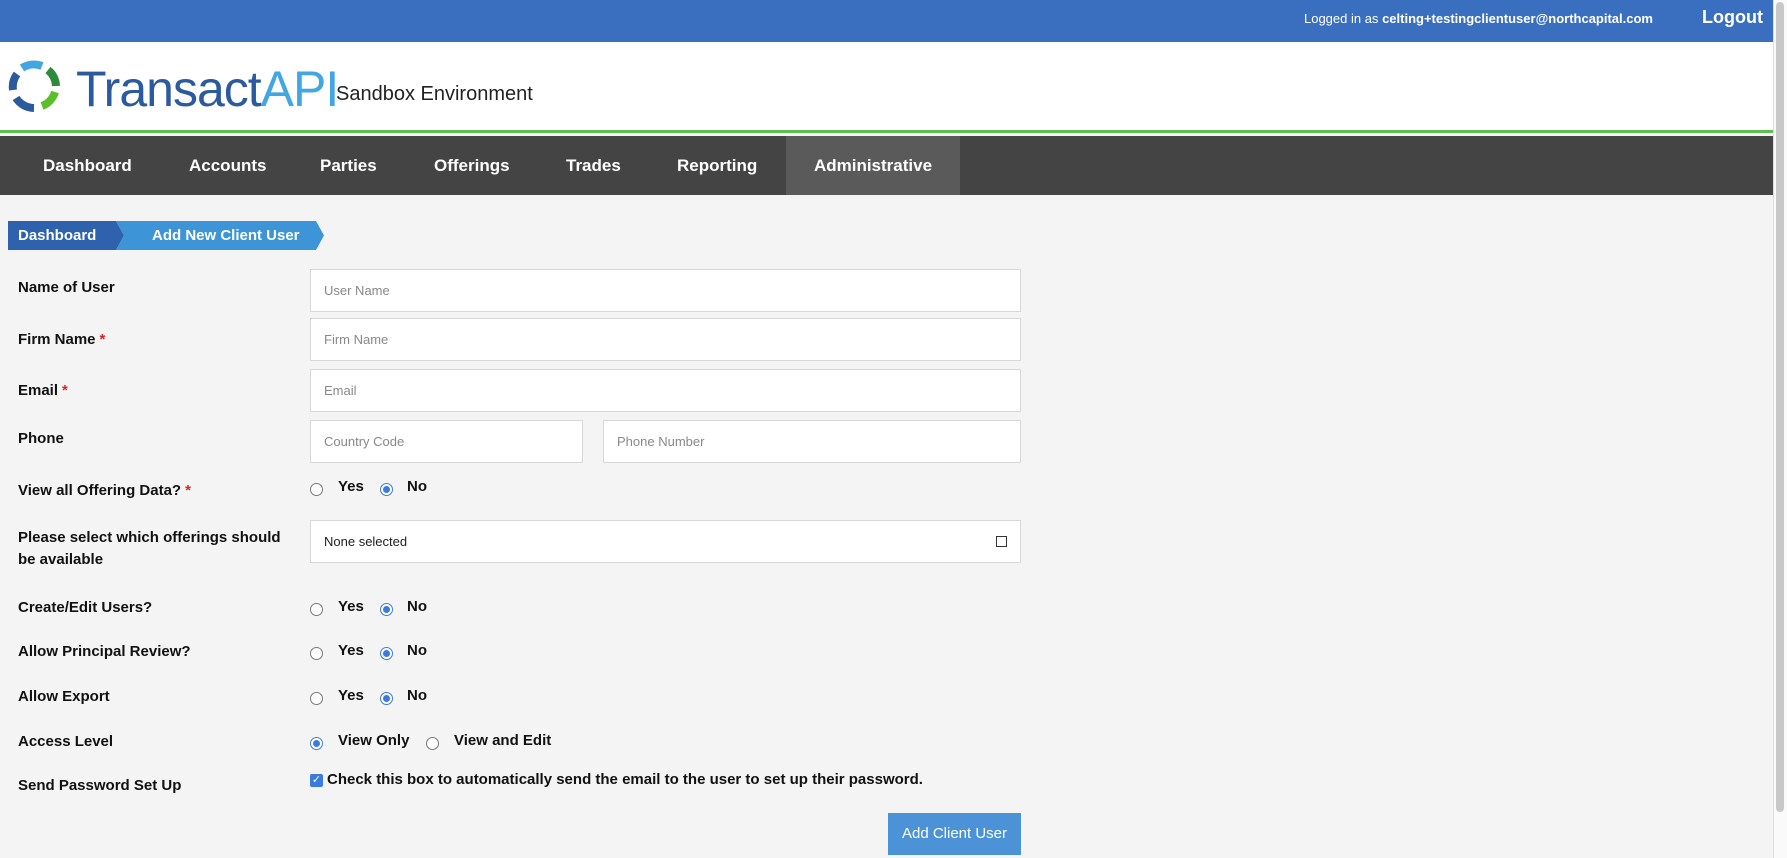 Image resolution: width=1787 pixels, height=858 pixels. I want to click on firm-label: Firm Name *, so click(61, 340).